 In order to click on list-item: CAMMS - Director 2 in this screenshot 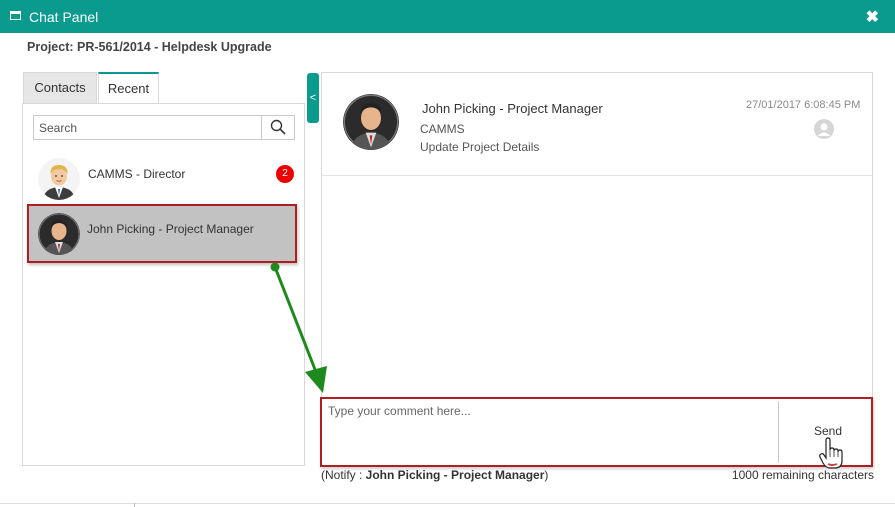, I will do `click(162, 179)`.